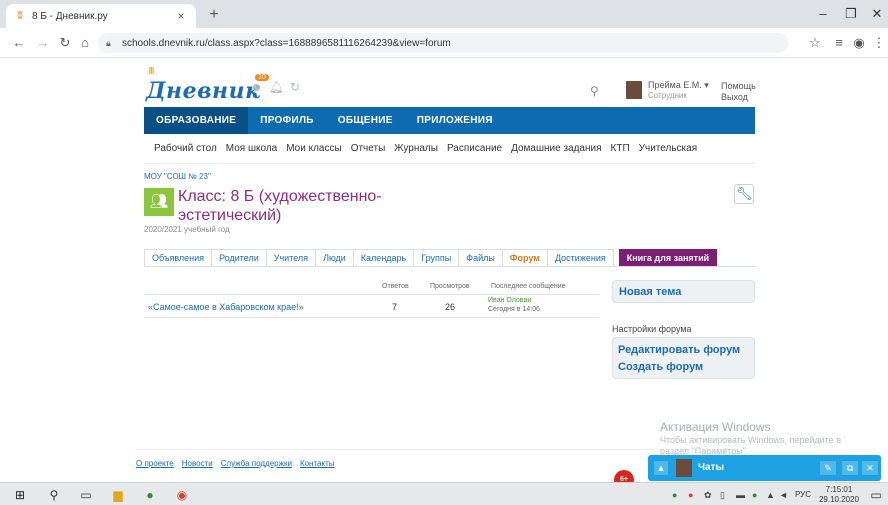 The height and width of the screenshot is (505, 888). I want to click on logout-link: Выход, so click(734, 97).